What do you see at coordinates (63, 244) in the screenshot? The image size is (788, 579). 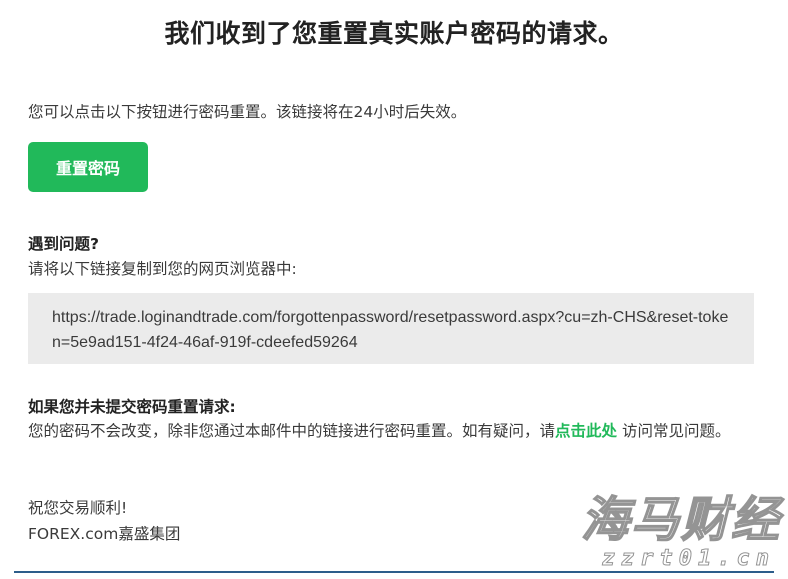 I see `trouble-heading: 遇到问题?` at bounding box center [63, 244].